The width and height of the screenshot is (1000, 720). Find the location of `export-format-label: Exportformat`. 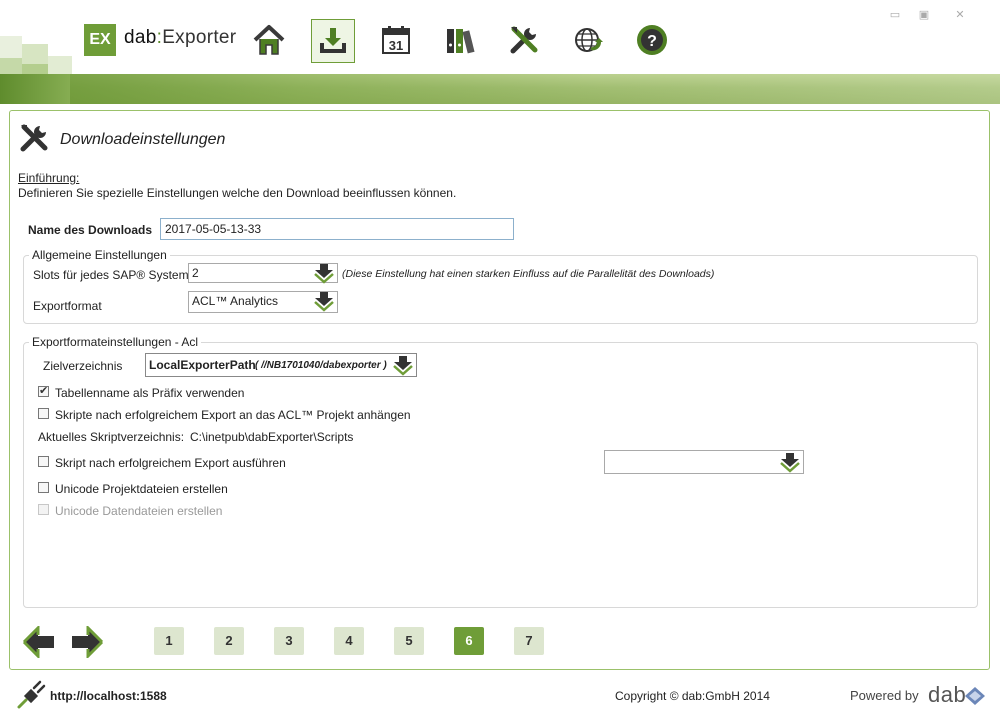

export-format-label: Exportformat is located at coordinates (67, 306).